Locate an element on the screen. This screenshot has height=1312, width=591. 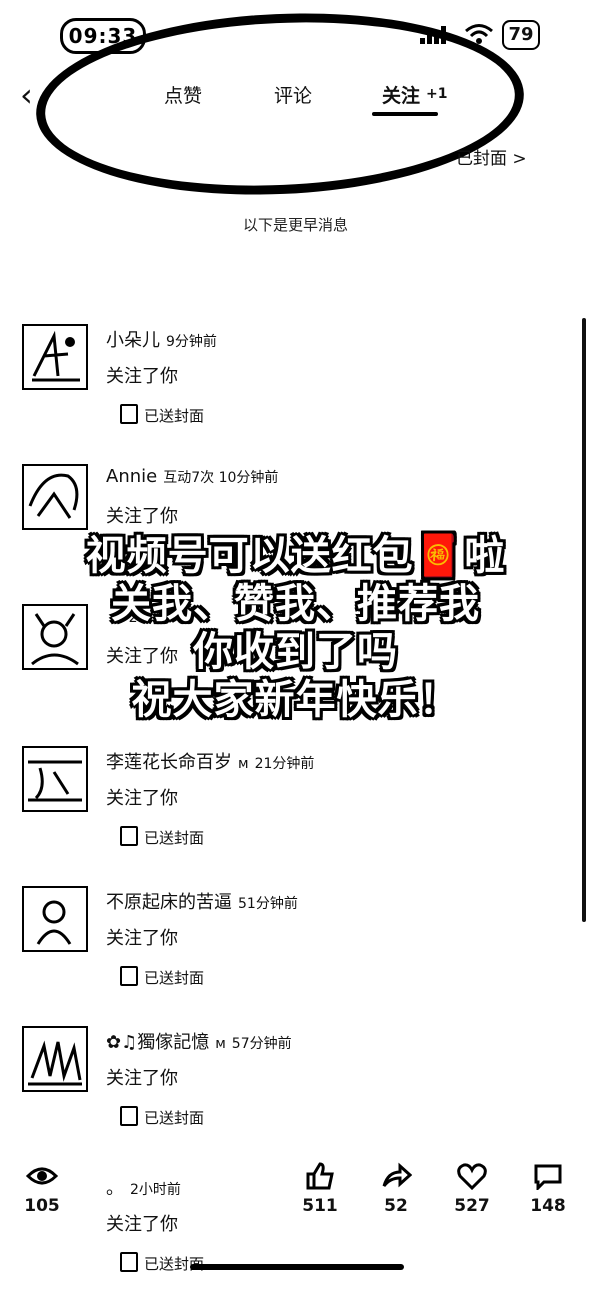
user-name: Annie is located at coordinates (131, 476).